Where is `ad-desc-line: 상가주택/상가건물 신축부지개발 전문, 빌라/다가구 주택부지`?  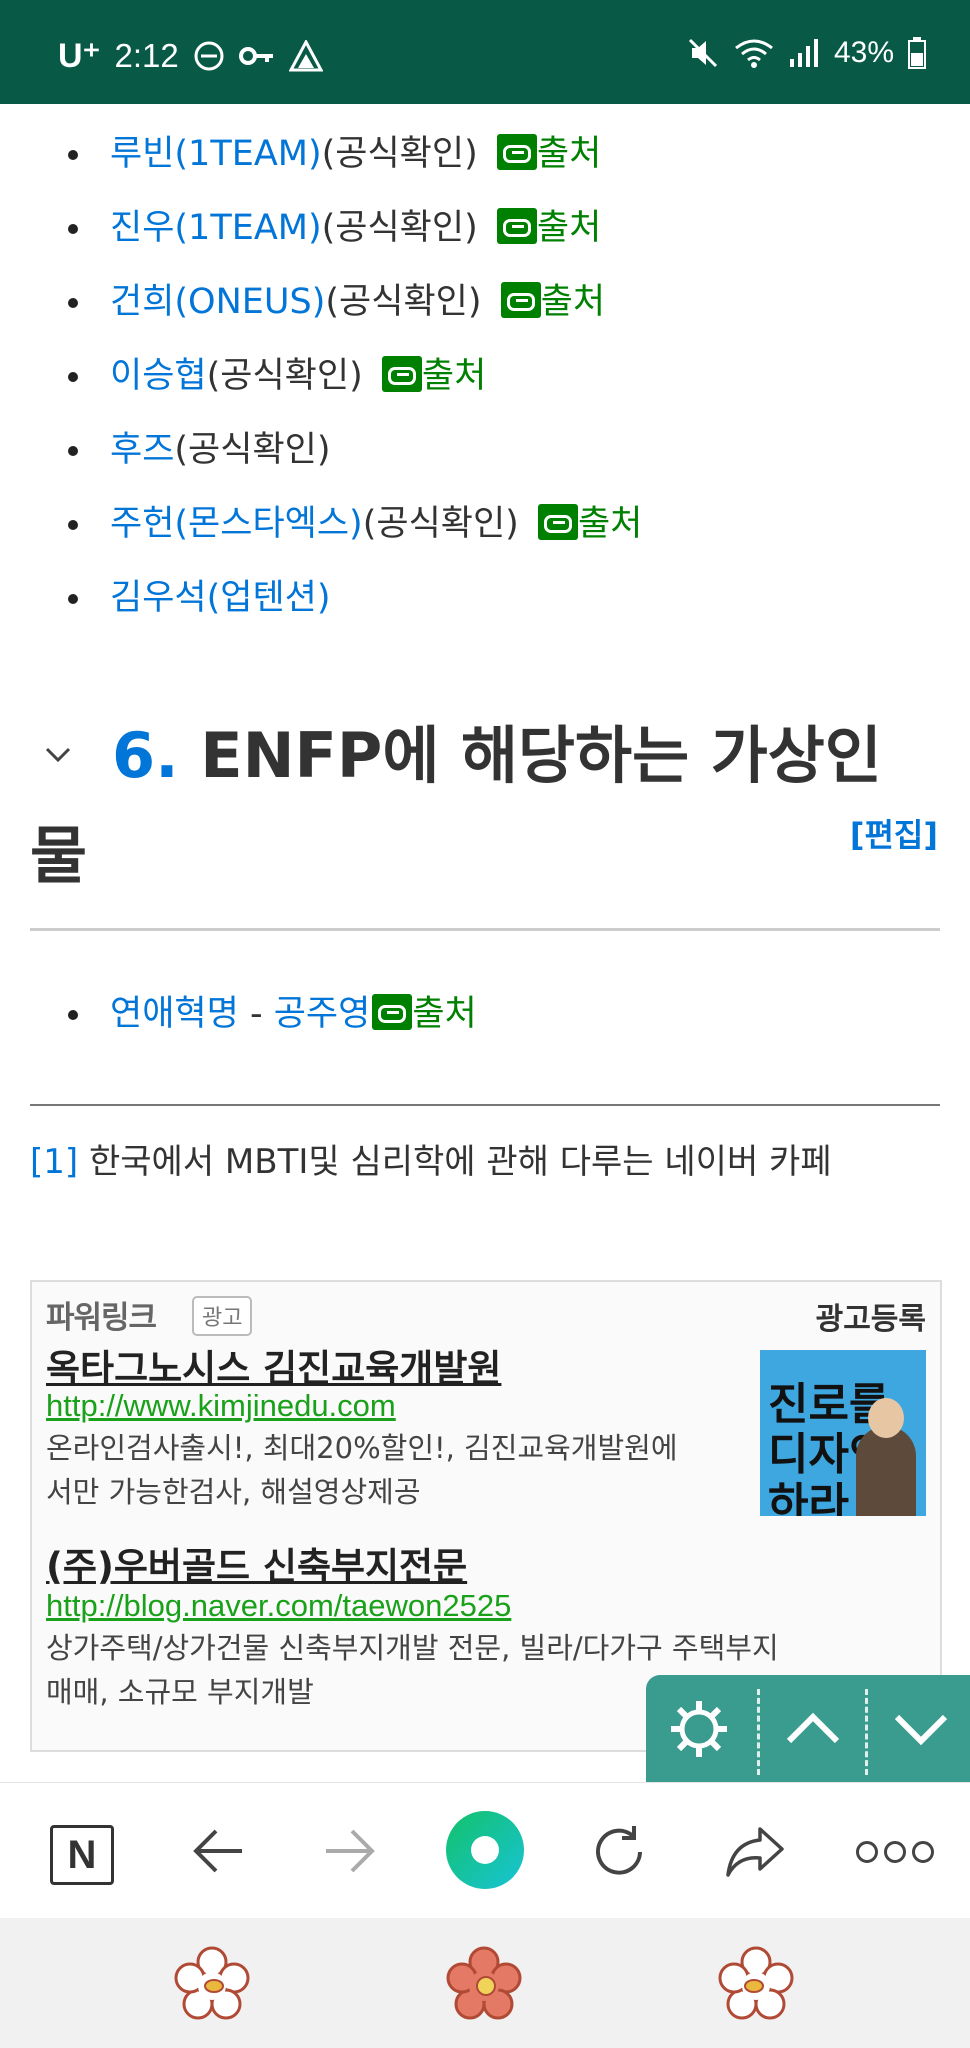
ad-desc-line: 상가주택/상가건물 신축부지개발 전문, 빌라/다가구 주택부지 is located at coordinates (412, 1648).